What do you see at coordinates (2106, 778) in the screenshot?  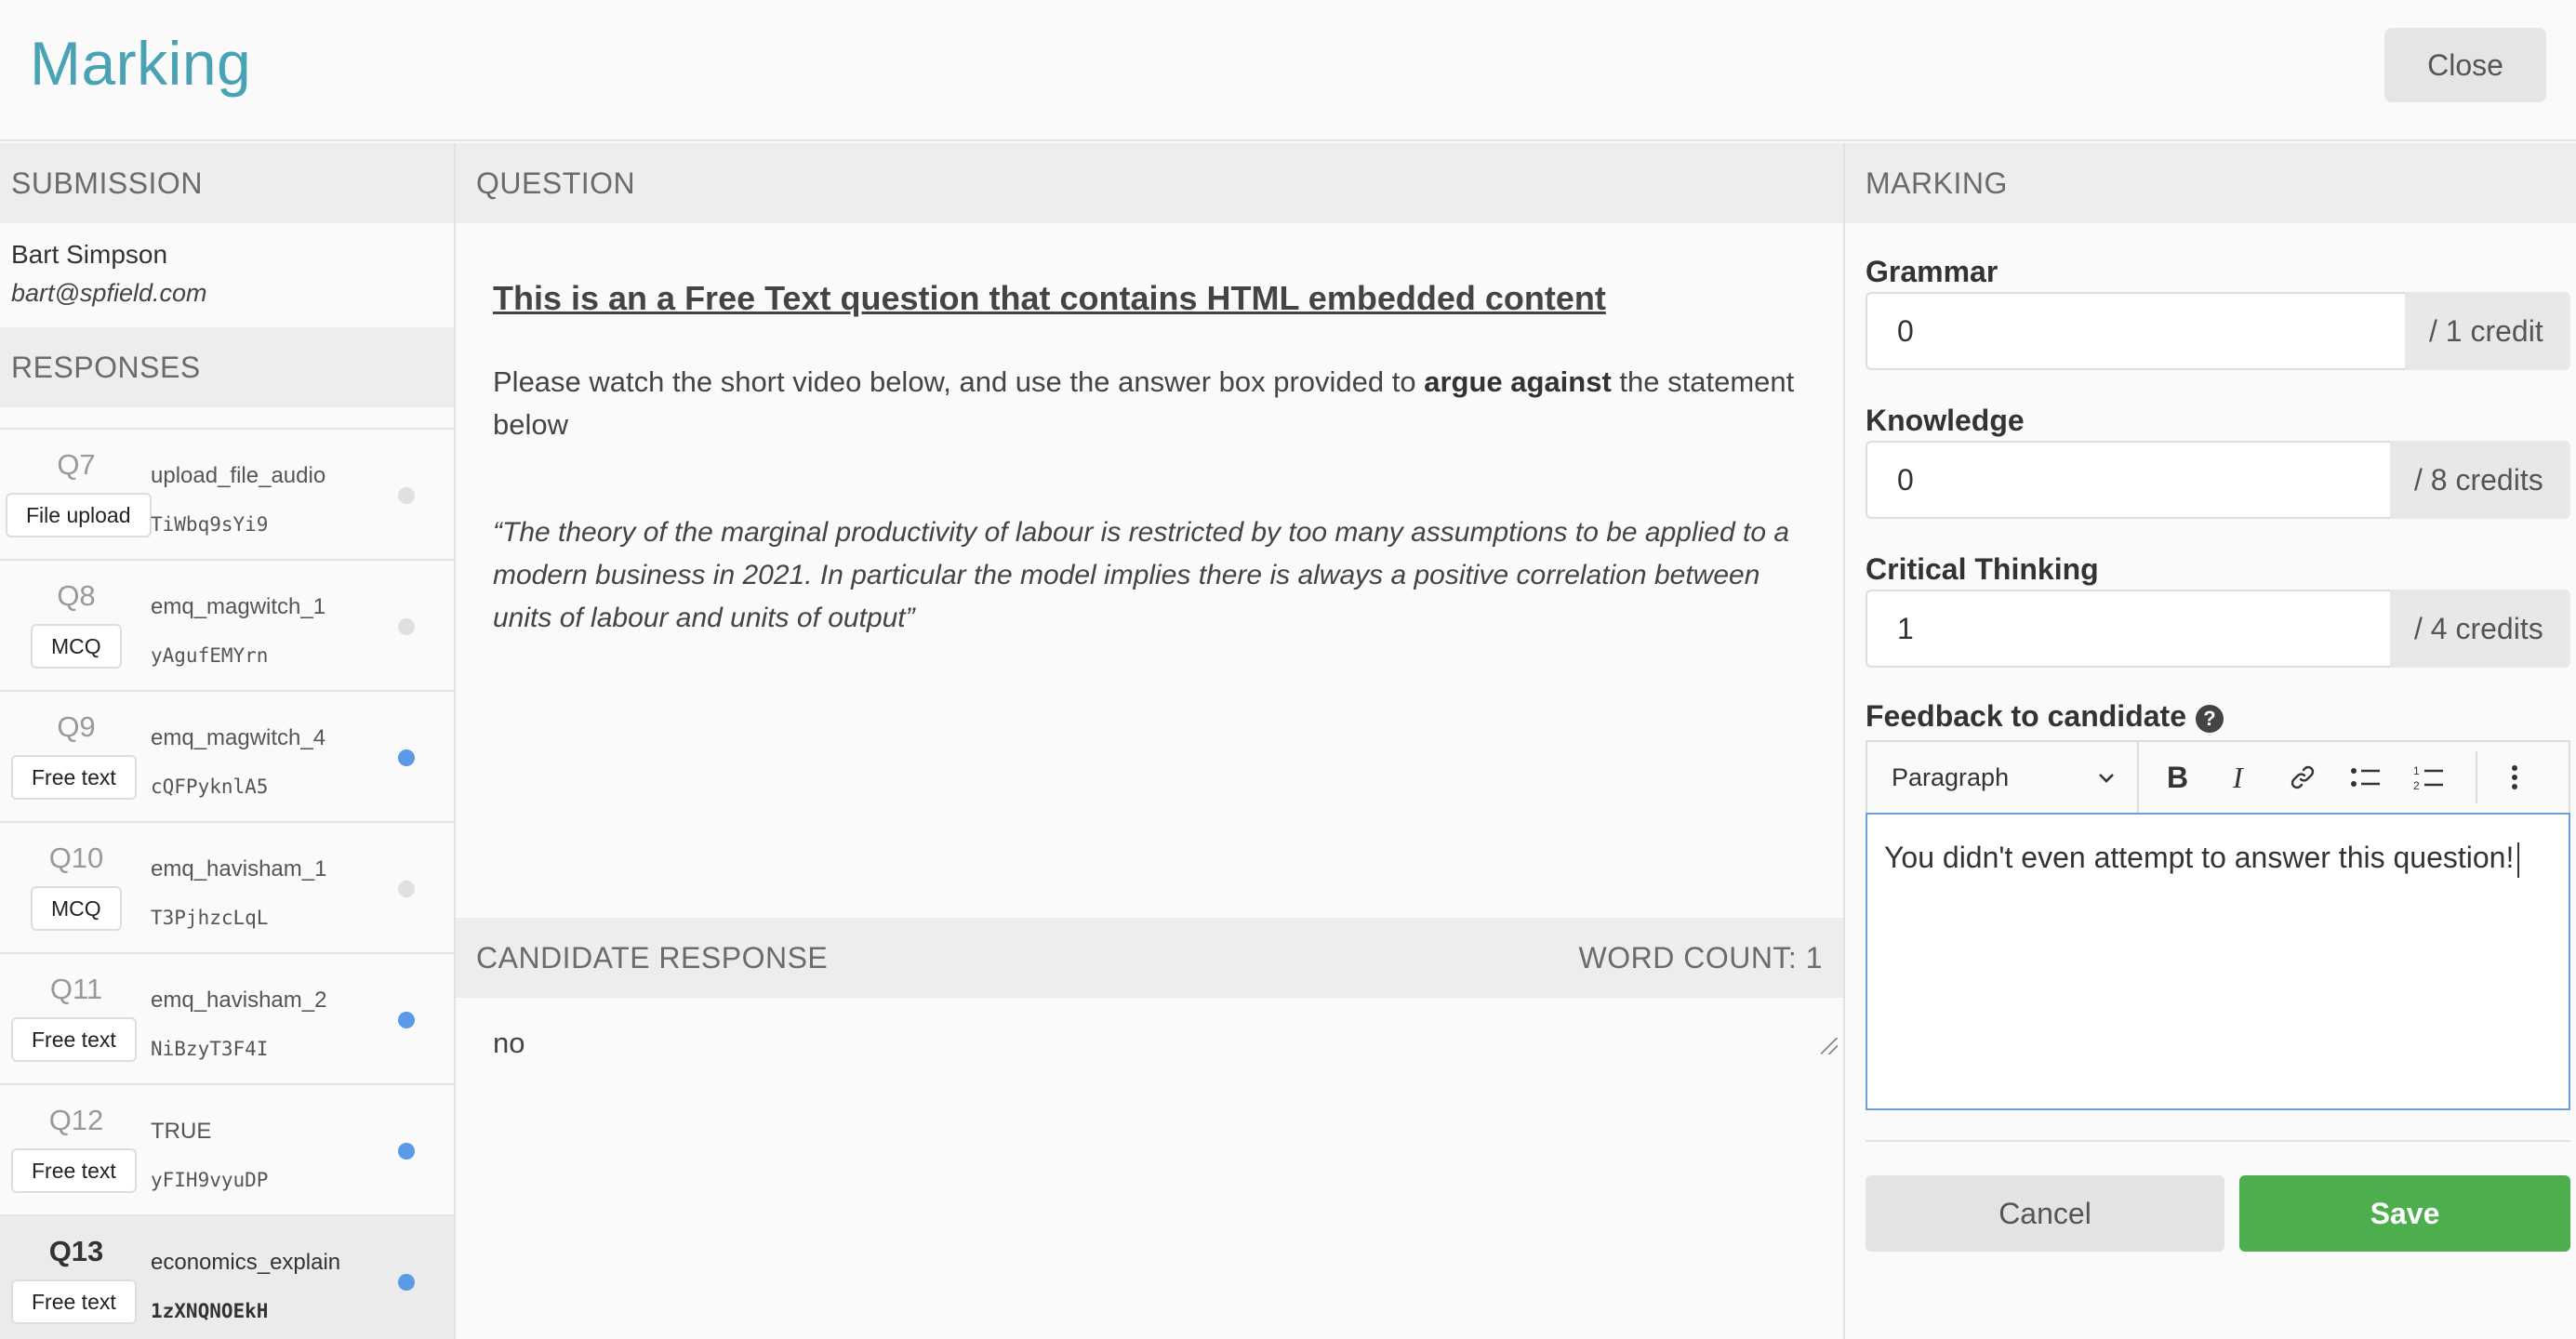 I see `chevron-down-icon` at bounding box center [2106, 778].